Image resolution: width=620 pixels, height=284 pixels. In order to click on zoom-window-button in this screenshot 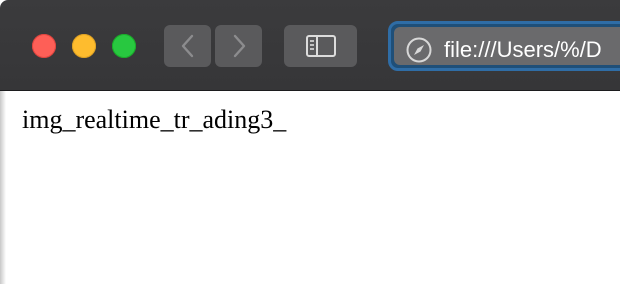, I will do `click(124, 46)`.